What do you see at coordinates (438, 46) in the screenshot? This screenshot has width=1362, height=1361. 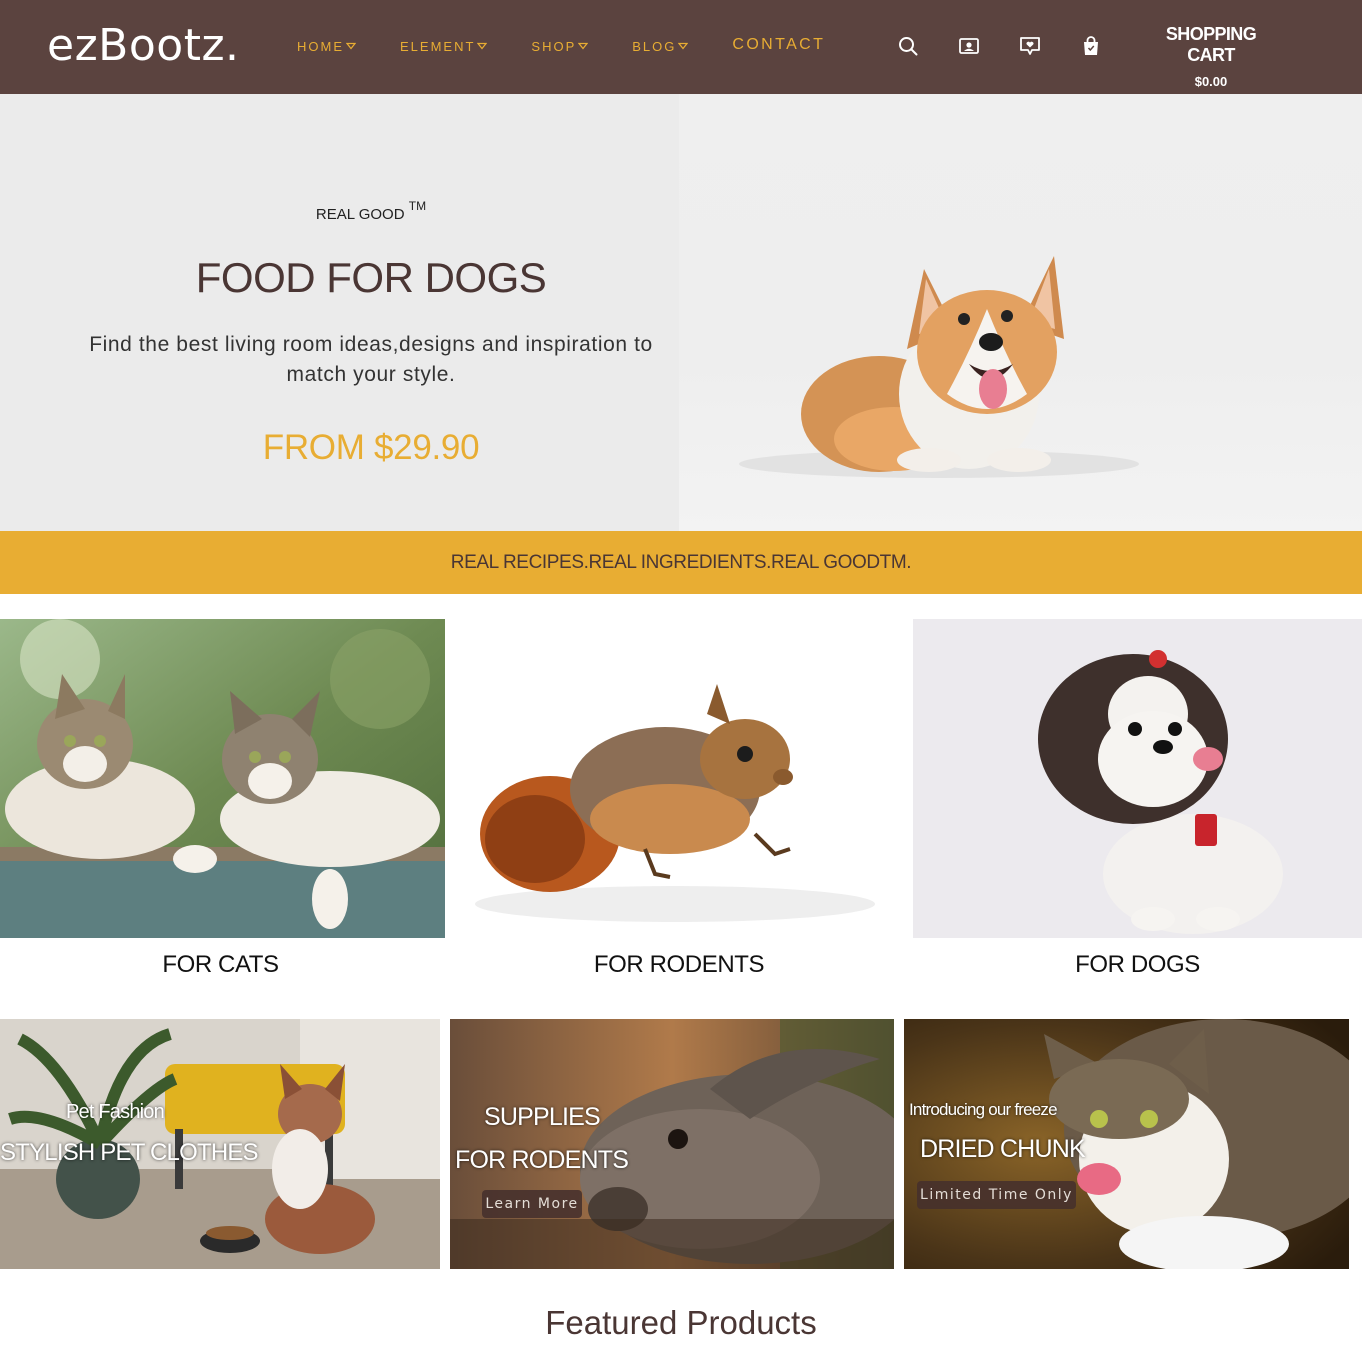 I see `nav-element-label: ELEMENT` at bounding box center [438, 46].